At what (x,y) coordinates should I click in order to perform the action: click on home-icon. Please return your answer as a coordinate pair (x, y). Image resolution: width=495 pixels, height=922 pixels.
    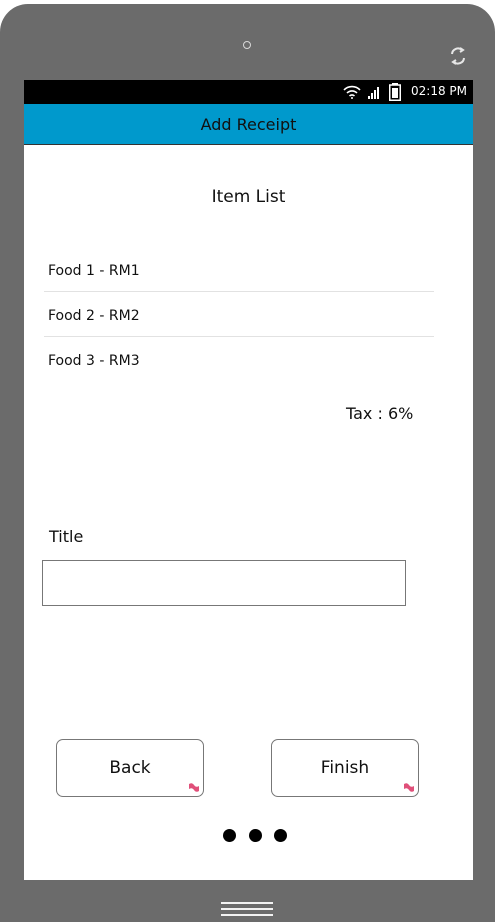
    Looking at the image, I should click on (247, 909).